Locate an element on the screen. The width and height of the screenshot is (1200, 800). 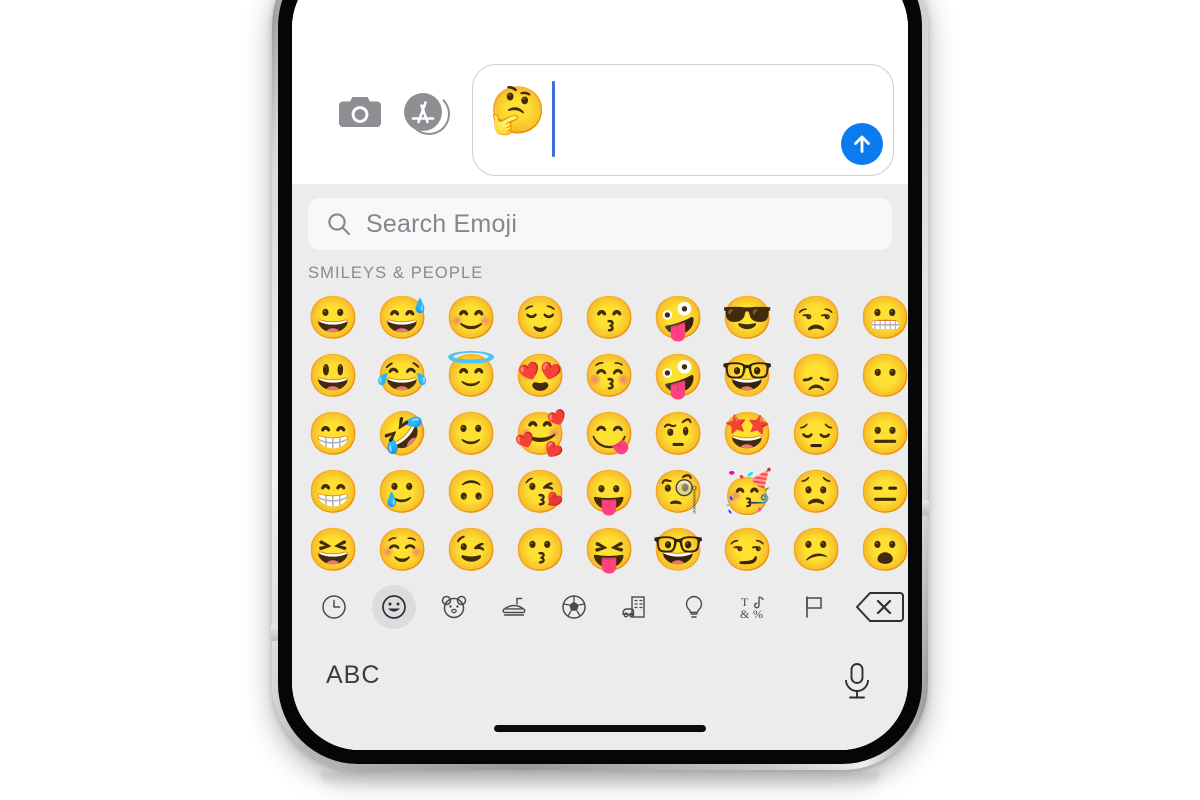
category-travel is located at coordinates (634, 607).